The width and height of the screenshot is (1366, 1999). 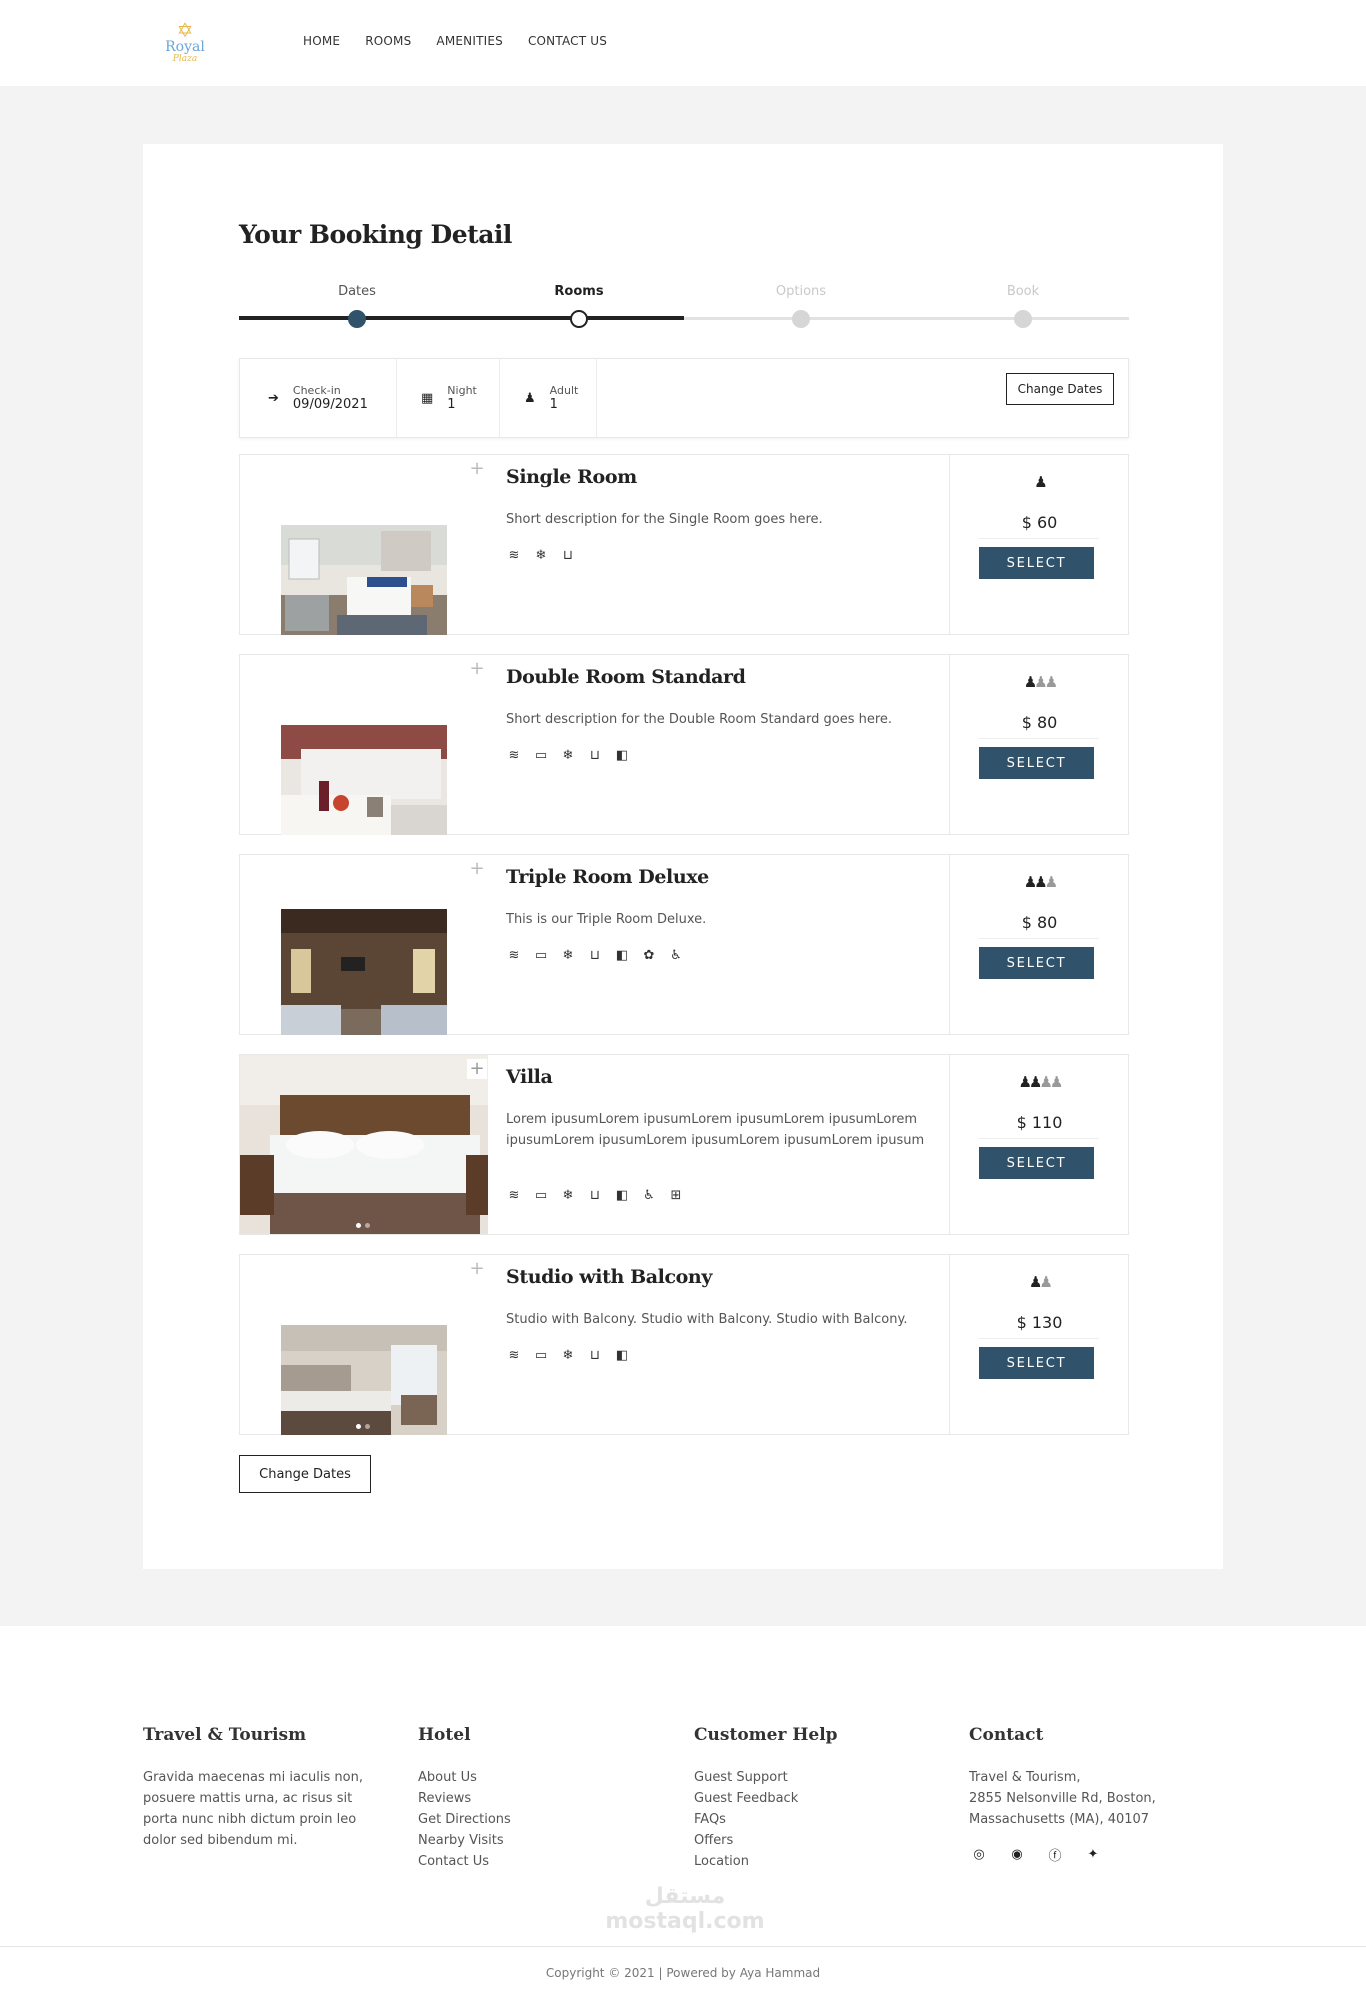 What do you see at coordinates (464, 1861) in the screenshot?
I see `footer-link: Contact Us` at bounding box center [464, 1861].